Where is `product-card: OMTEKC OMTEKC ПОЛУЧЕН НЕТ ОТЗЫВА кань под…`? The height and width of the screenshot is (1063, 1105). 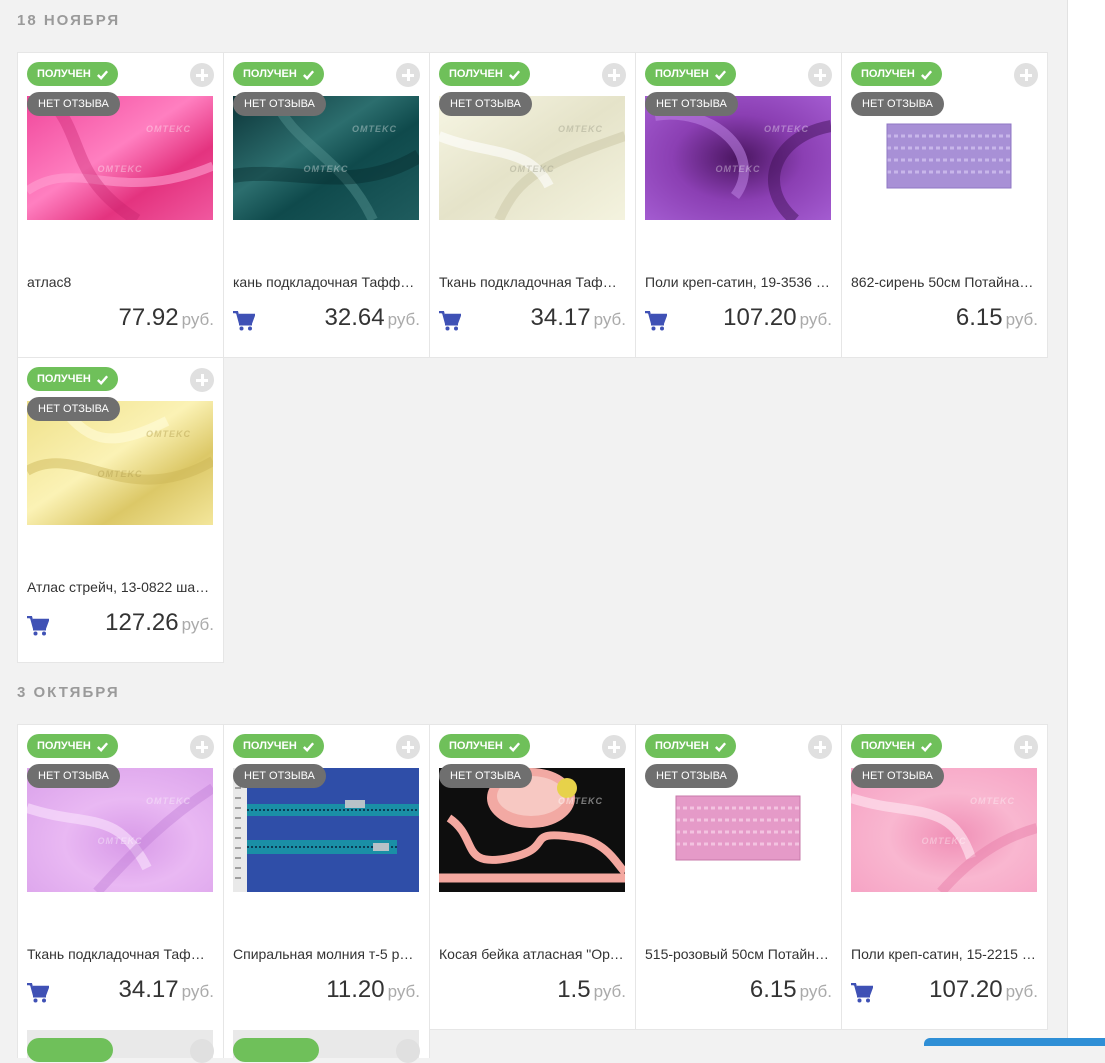
product-card: OMTEKC OMTEKC ПОЛУЧЕН НЕТ ОТЗЫВА кань под… is located at coordinates (327, 205).